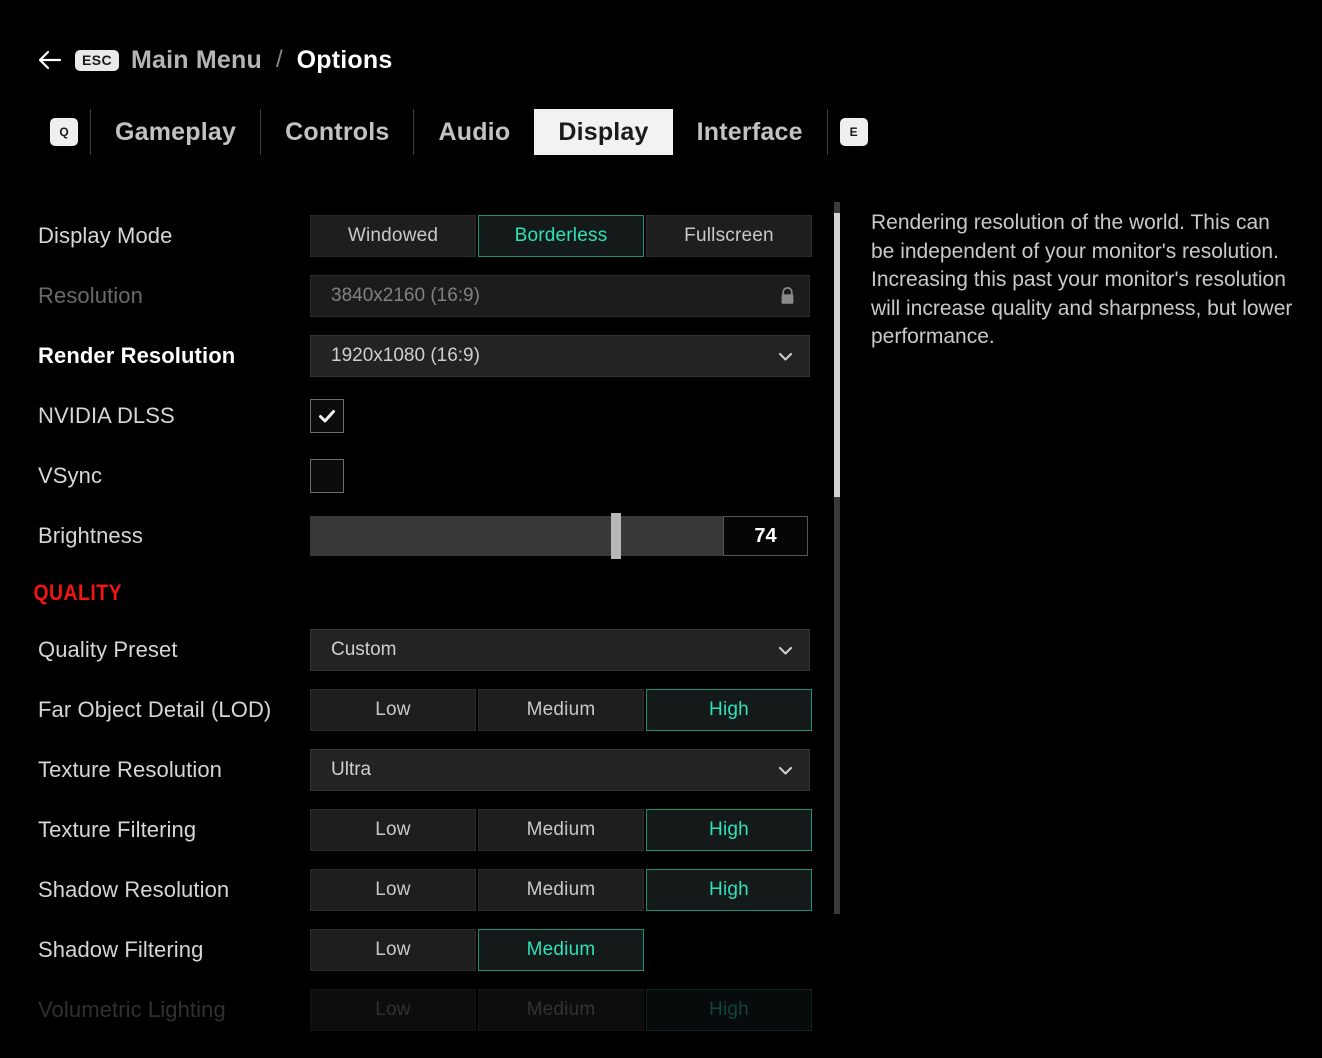 The image size is (1322, 1058). I want to click on breadcrumb: ESC Main Menu / Options, so click(214, 60).